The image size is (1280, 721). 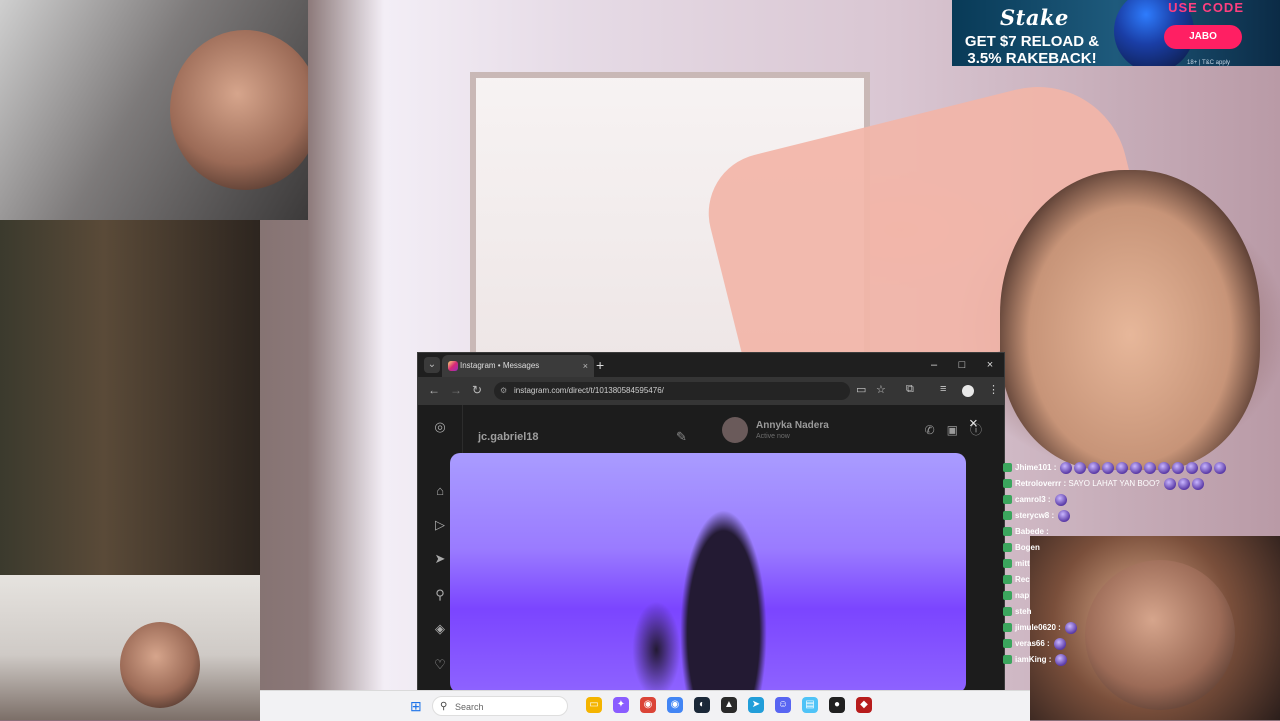 I want to click on chat-message: sterycw8 :, so click(x=1135, y=516).